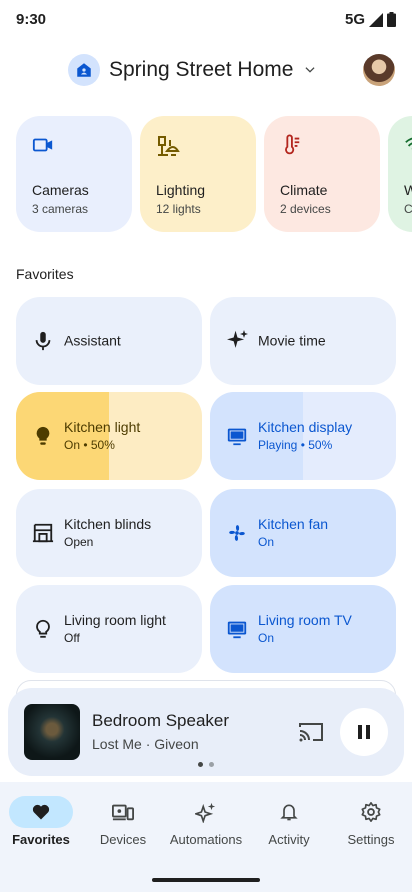  What do you see at coordinates (289, 812) in the screenshot?
I see `bell-icon` at bounding box center [289, 812].